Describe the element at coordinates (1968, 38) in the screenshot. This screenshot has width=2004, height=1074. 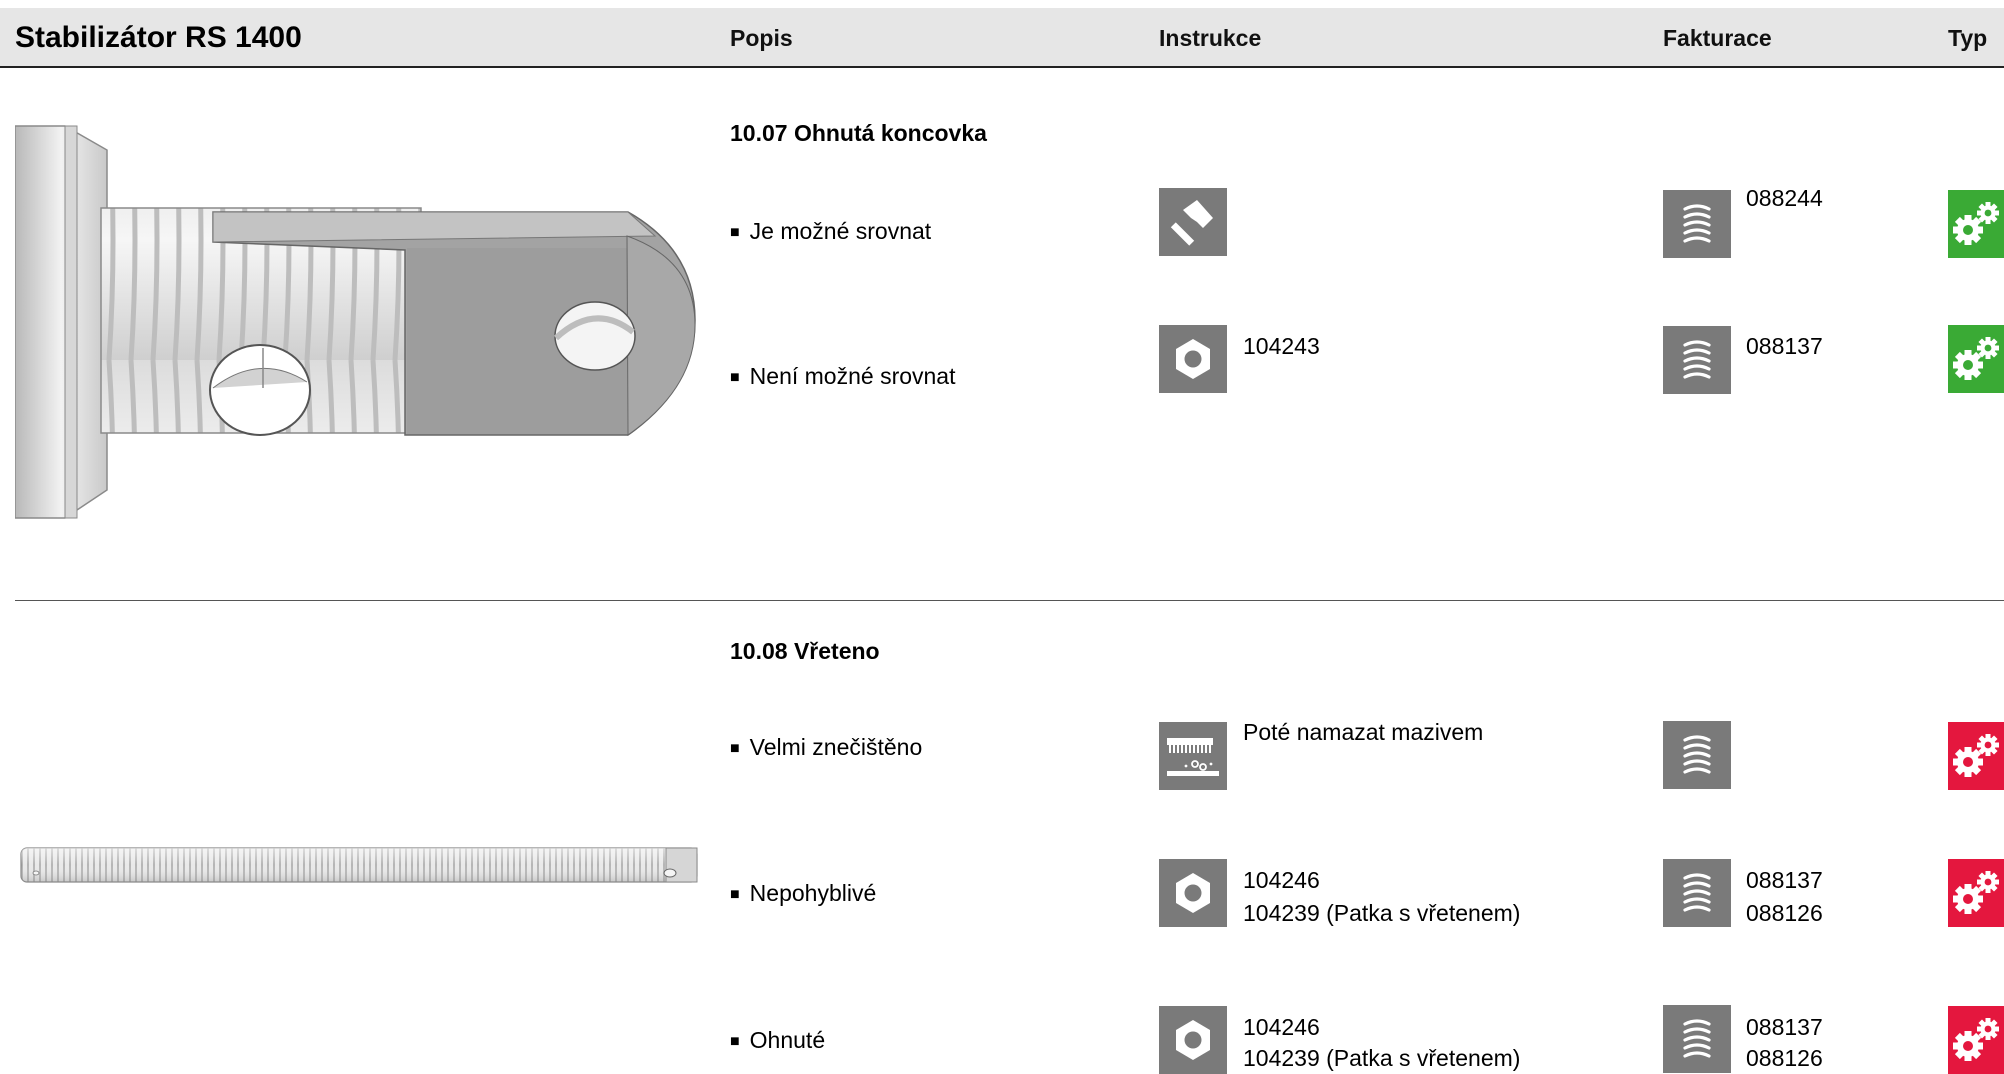
I see `column-header-typ: Typ` at that location.